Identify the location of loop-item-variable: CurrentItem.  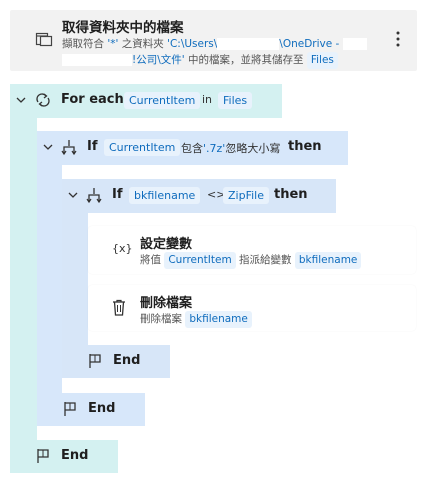
(162, 100).